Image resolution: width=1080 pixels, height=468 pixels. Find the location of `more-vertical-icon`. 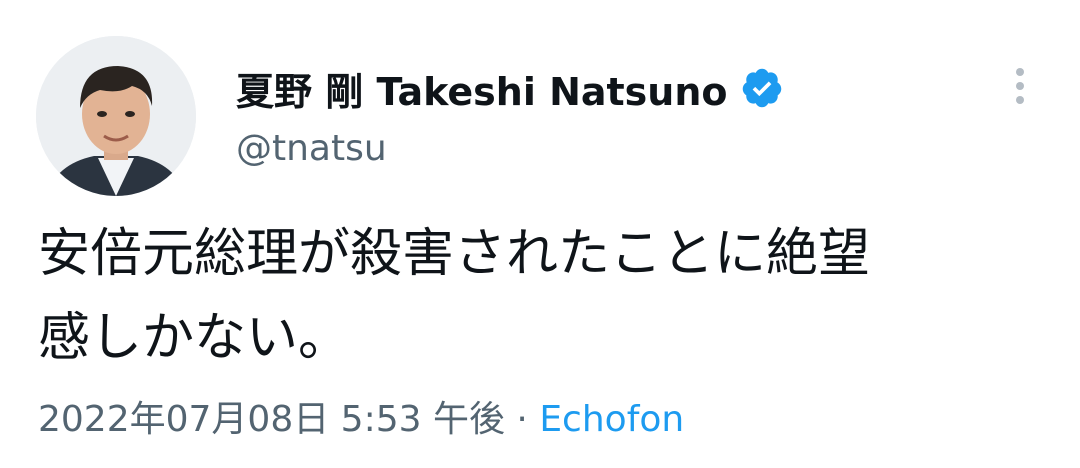

more-vertical-icon is located at coordinates (1020, 88).